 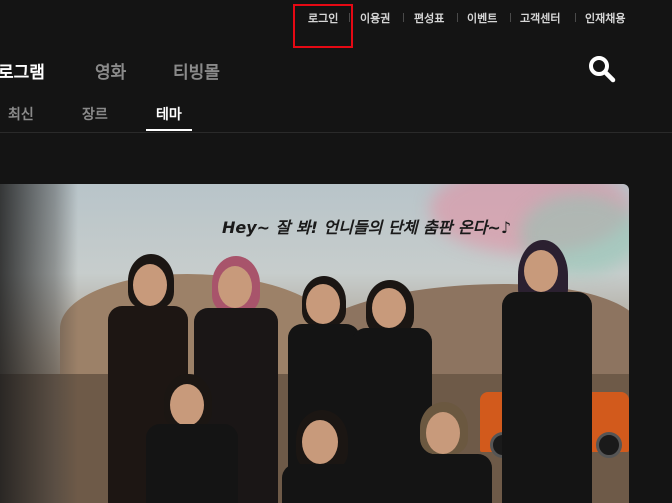 I want to click on search-icon, so click(x=602, y=69).